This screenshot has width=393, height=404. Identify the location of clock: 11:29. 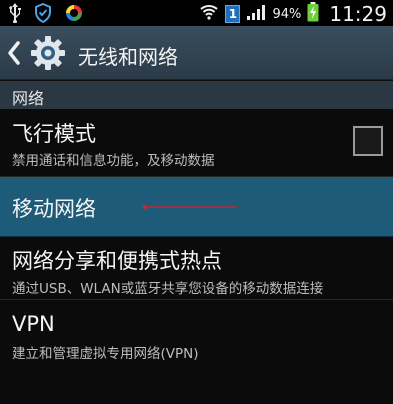
(358, 14).